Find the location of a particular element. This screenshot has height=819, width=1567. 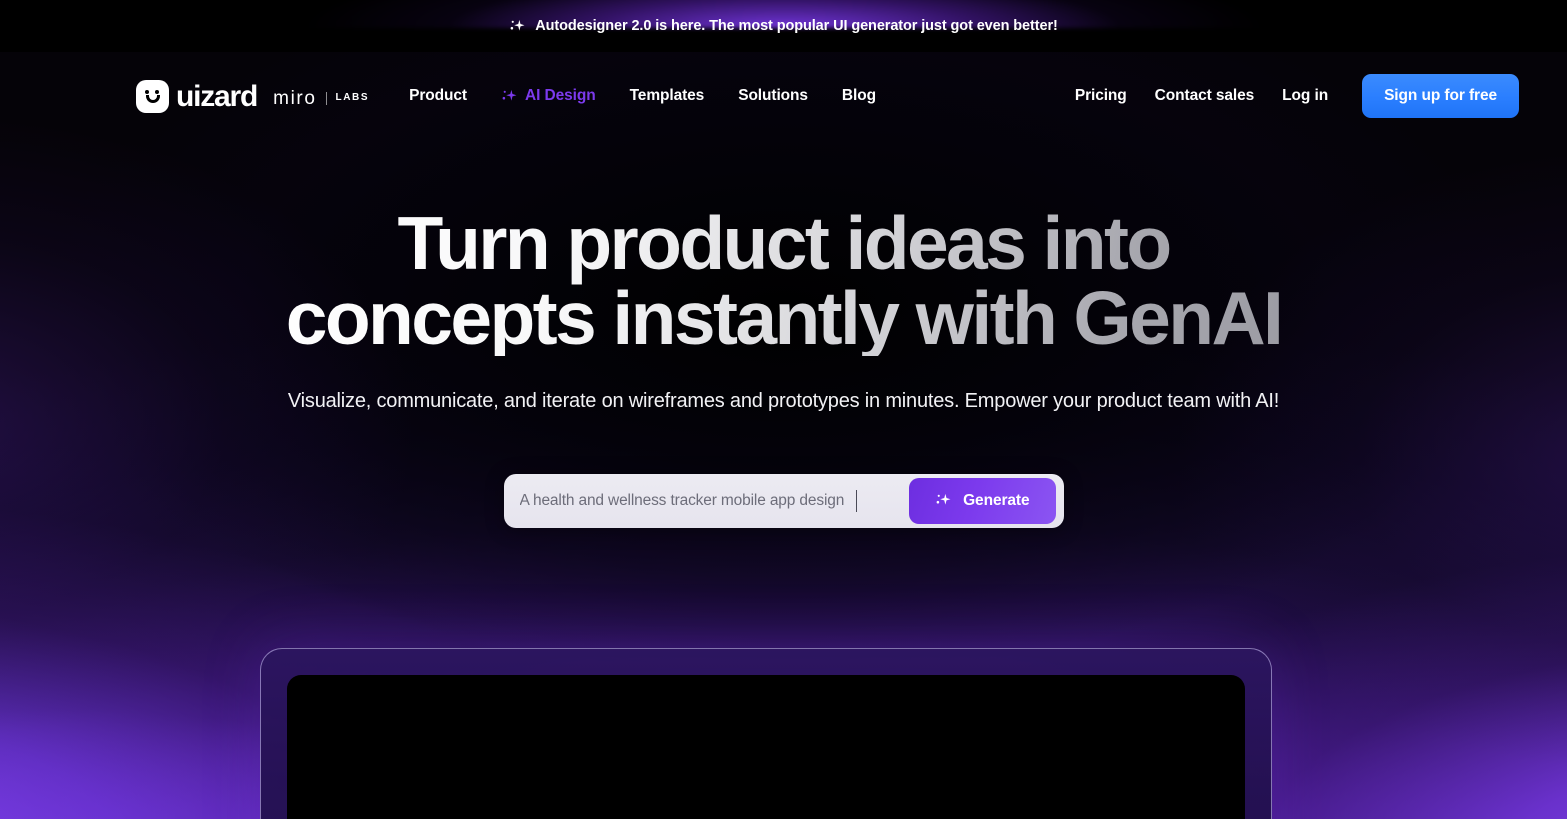

nav-item-blog: Blog is located at coordinates (859, 96).